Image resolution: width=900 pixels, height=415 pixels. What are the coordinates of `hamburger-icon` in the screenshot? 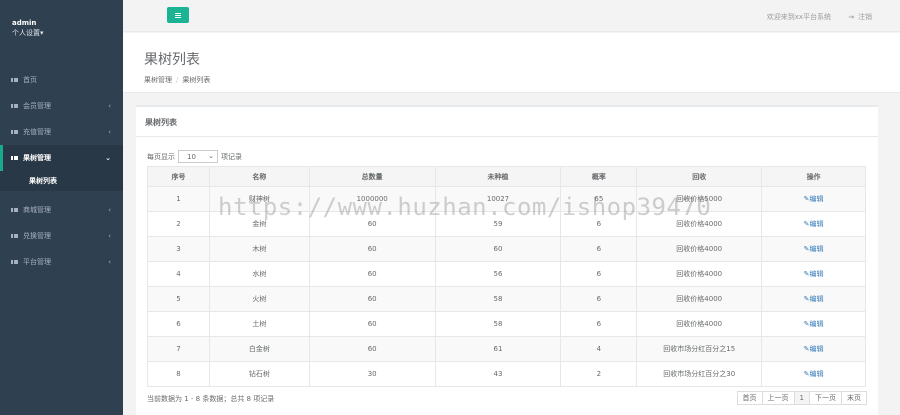 It's located at (178, 15).